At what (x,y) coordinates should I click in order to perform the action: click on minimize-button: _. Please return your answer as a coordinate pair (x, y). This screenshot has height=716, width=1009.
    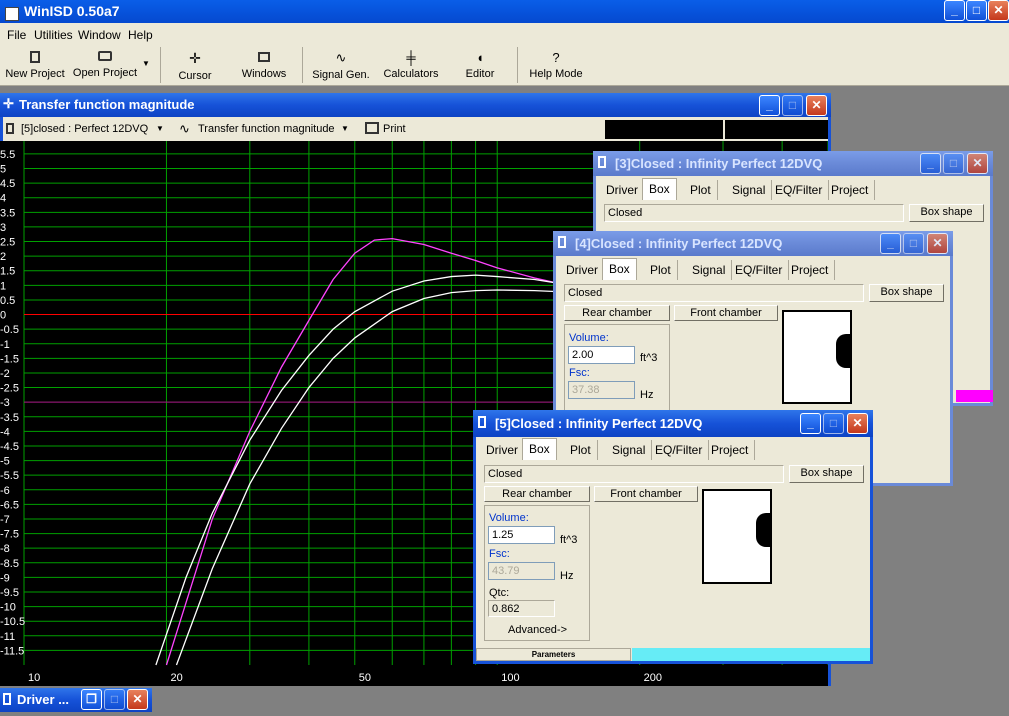
    Looking at the image, I should click on (954, 10).